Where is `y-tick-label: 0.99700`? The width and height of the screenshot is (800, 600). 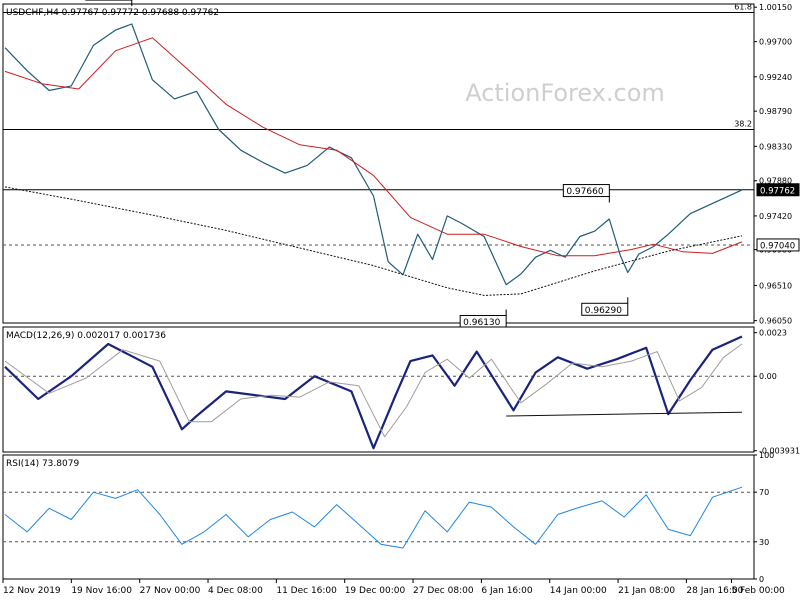
y-tick-label: 0.99700 is located at coordinates (775, 42).